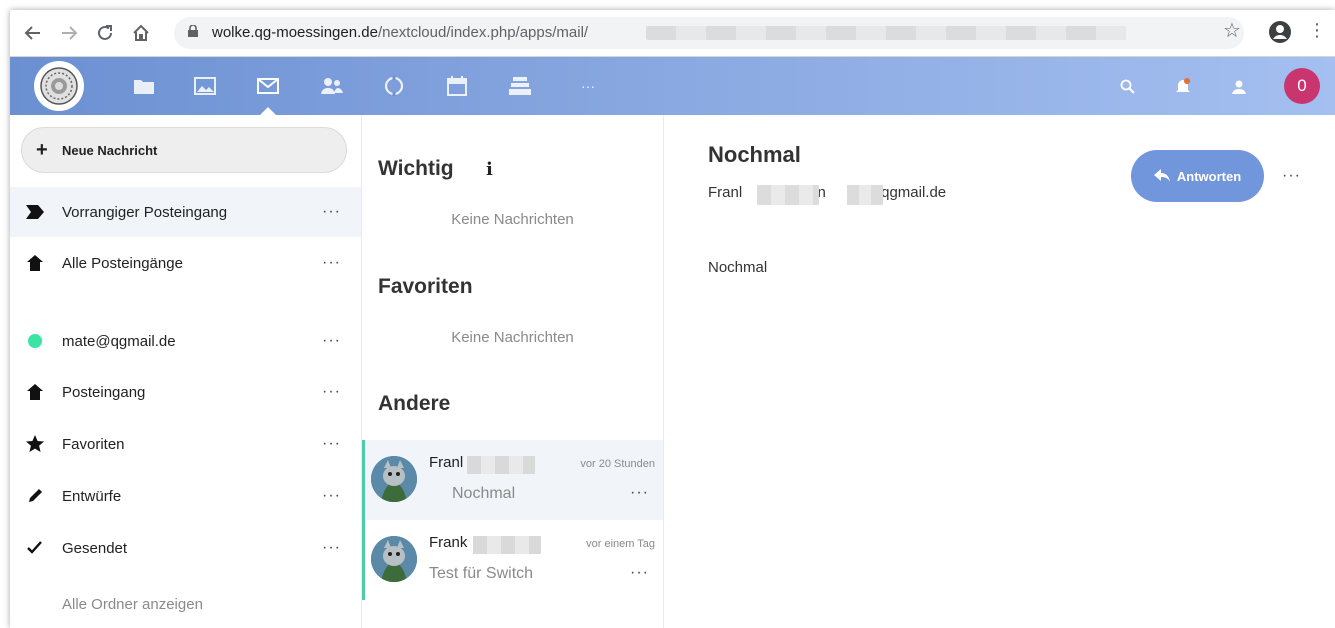 The width and height of the screenshot is (1335, 628). Describe the element at coordinates (416, 168) in the screenshot. I see `section-title-important: Wichtig` at that location.